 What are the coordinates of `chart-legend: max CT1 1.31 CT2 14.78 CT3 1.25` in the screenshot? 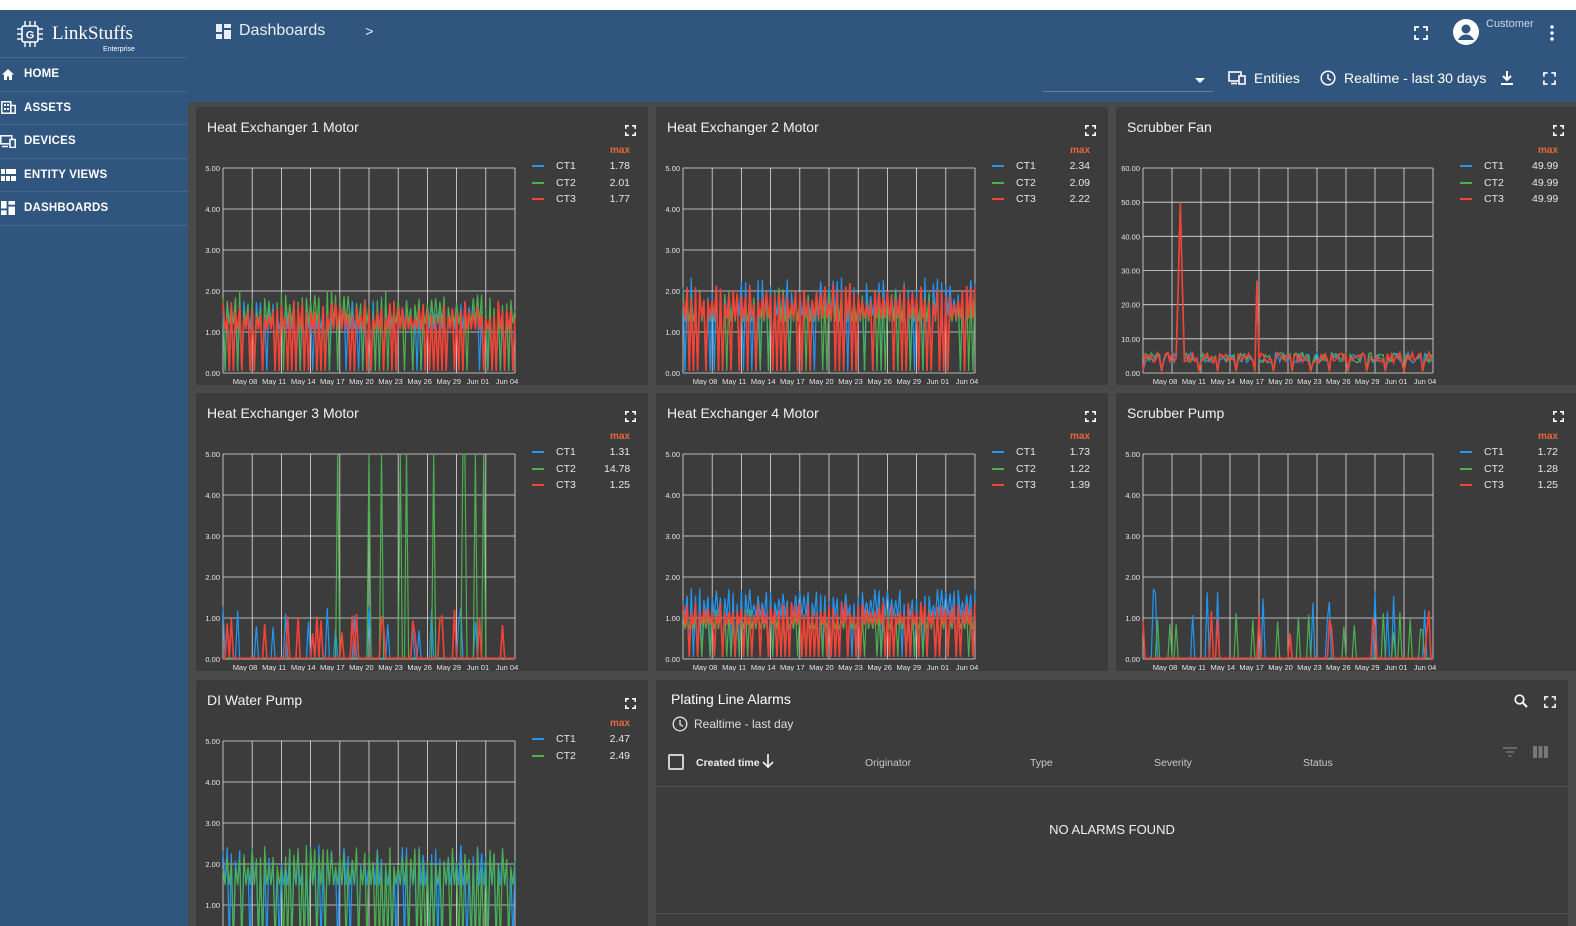 It's located at (581, 462).